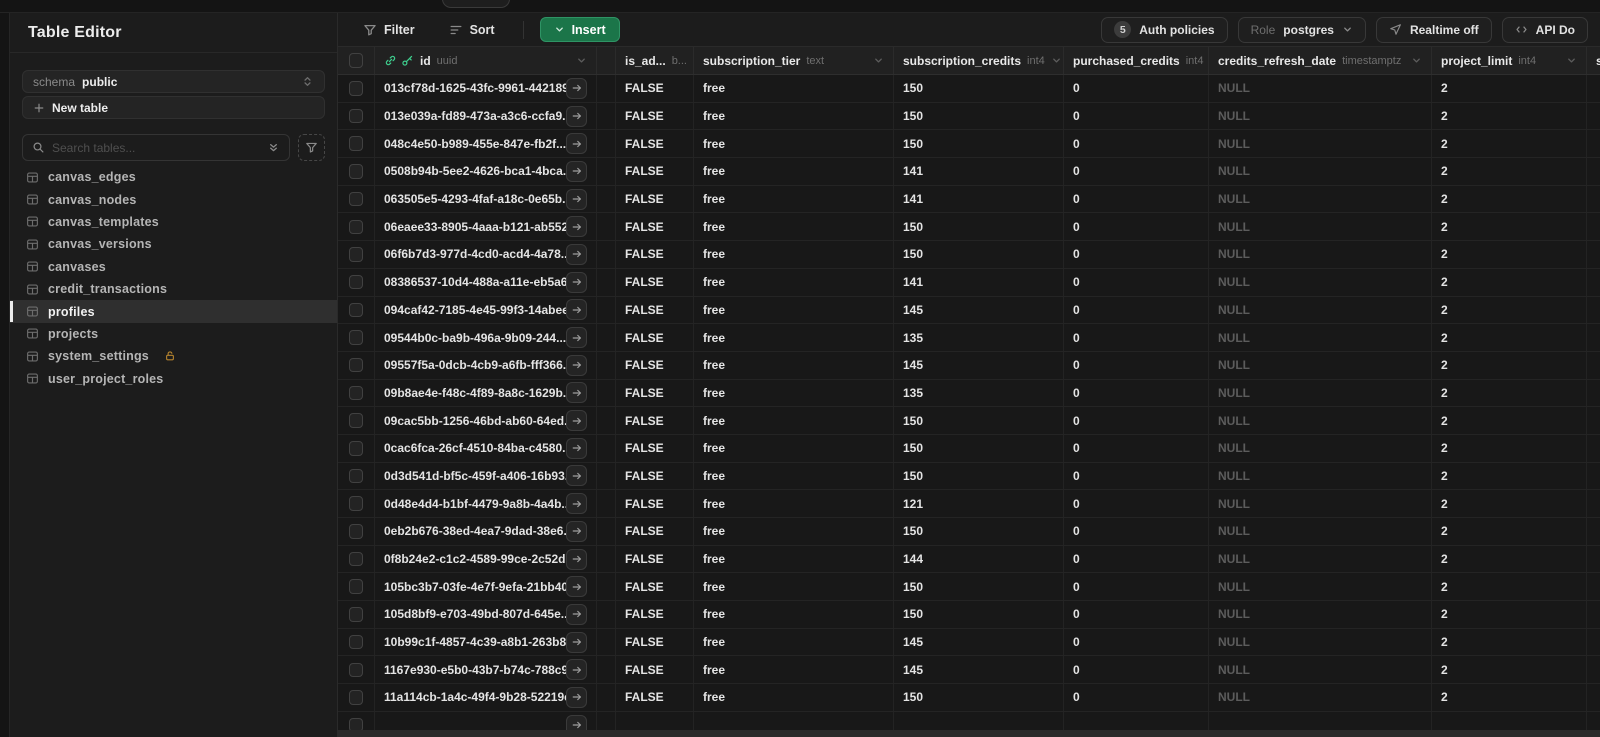 This screenshot has height=737, width=1600. Describe the element at coordinates (173, 334) in the screenshot. I see `sidebar-item-projects: projects` at that location.